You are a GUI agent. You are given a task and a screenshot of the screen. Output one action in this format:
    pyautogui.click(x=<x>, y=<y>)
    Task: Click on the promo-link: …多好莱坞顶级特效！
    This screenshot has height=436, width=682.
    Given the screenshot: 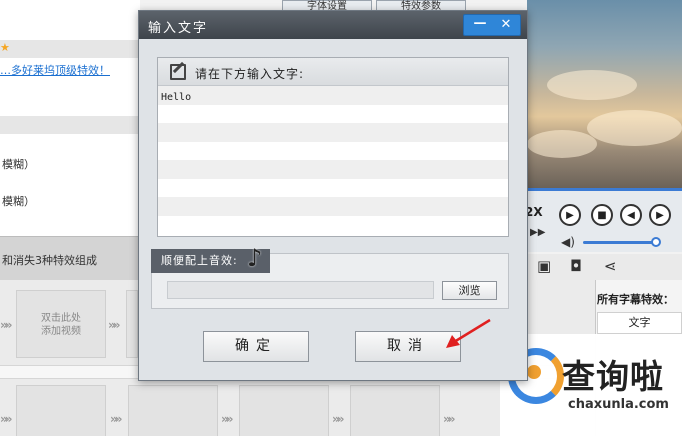 What is the action you would take?
    pyautogui.click(x=55, y=70)
    